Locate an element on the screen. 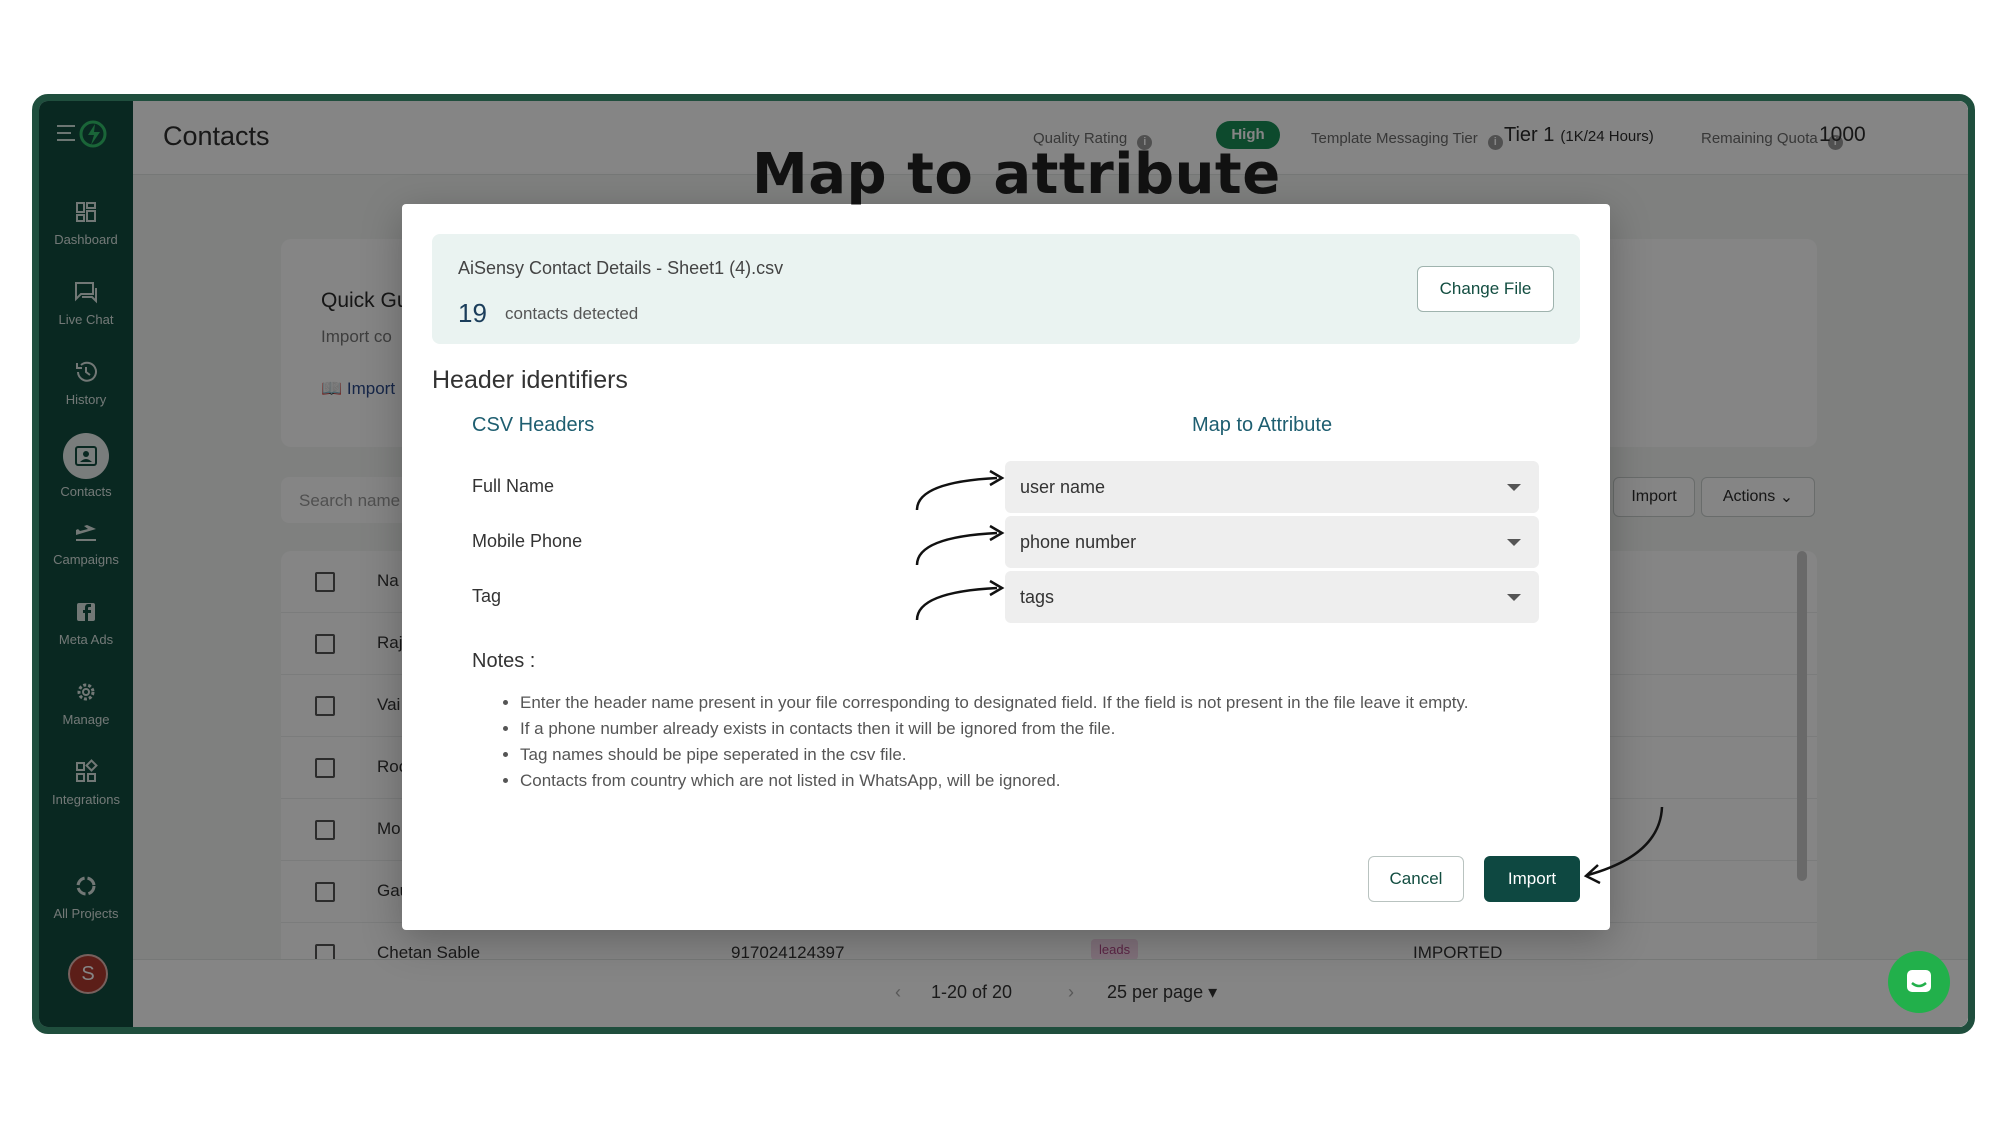  attribute-select: tags is located at coordinates (1272, 597).